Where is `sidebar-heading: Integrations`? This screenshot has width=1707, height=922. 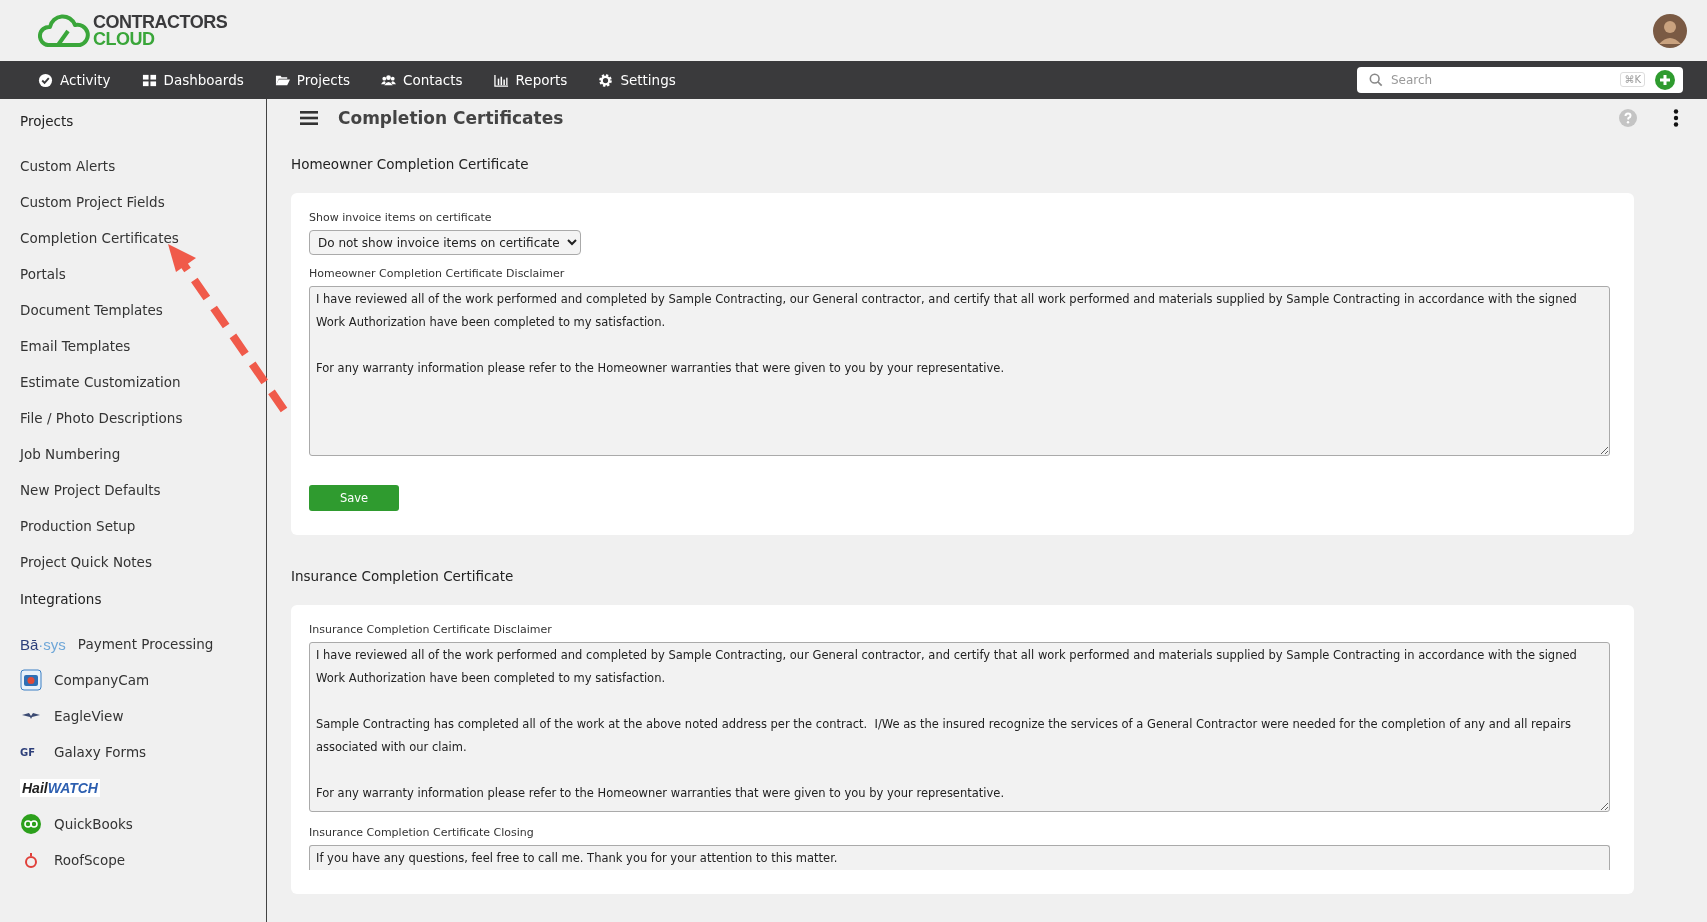 sidebar-heading: Integrations is located at coordinates (61, 599).